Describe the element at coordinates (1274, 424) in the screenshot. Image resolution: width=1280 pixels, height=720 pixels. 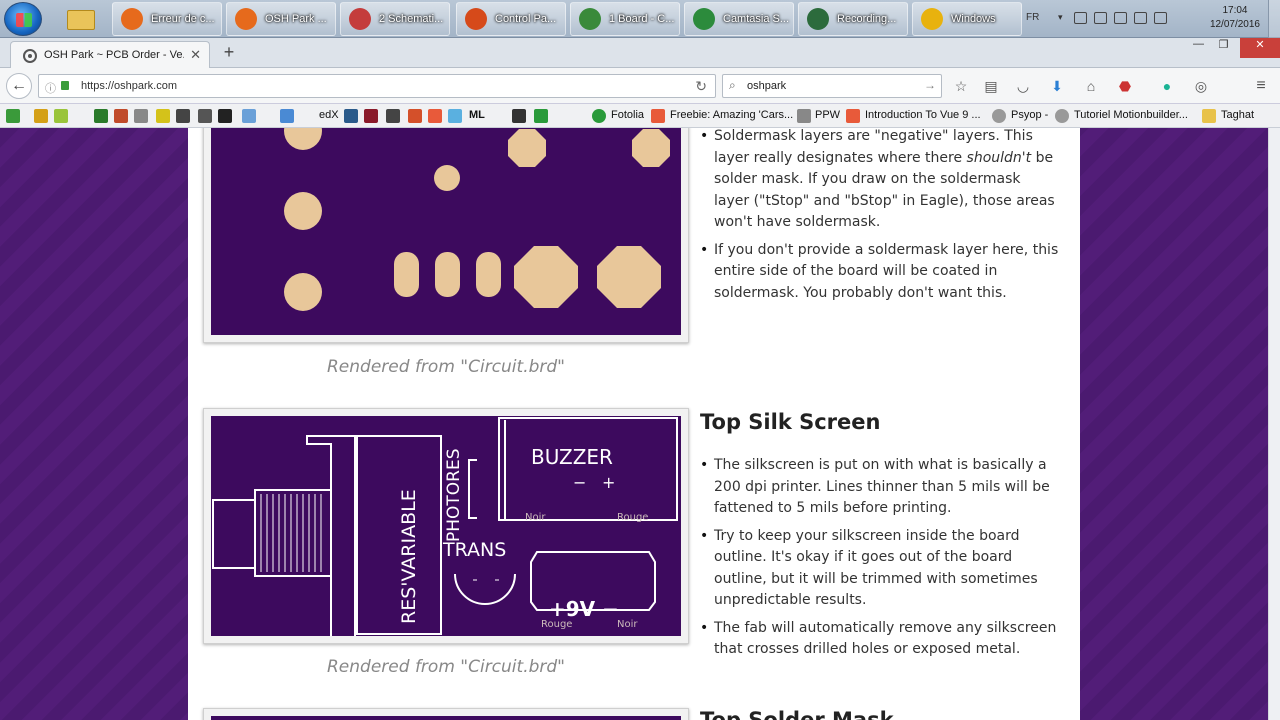
I see `page-scrollbar` at that location.